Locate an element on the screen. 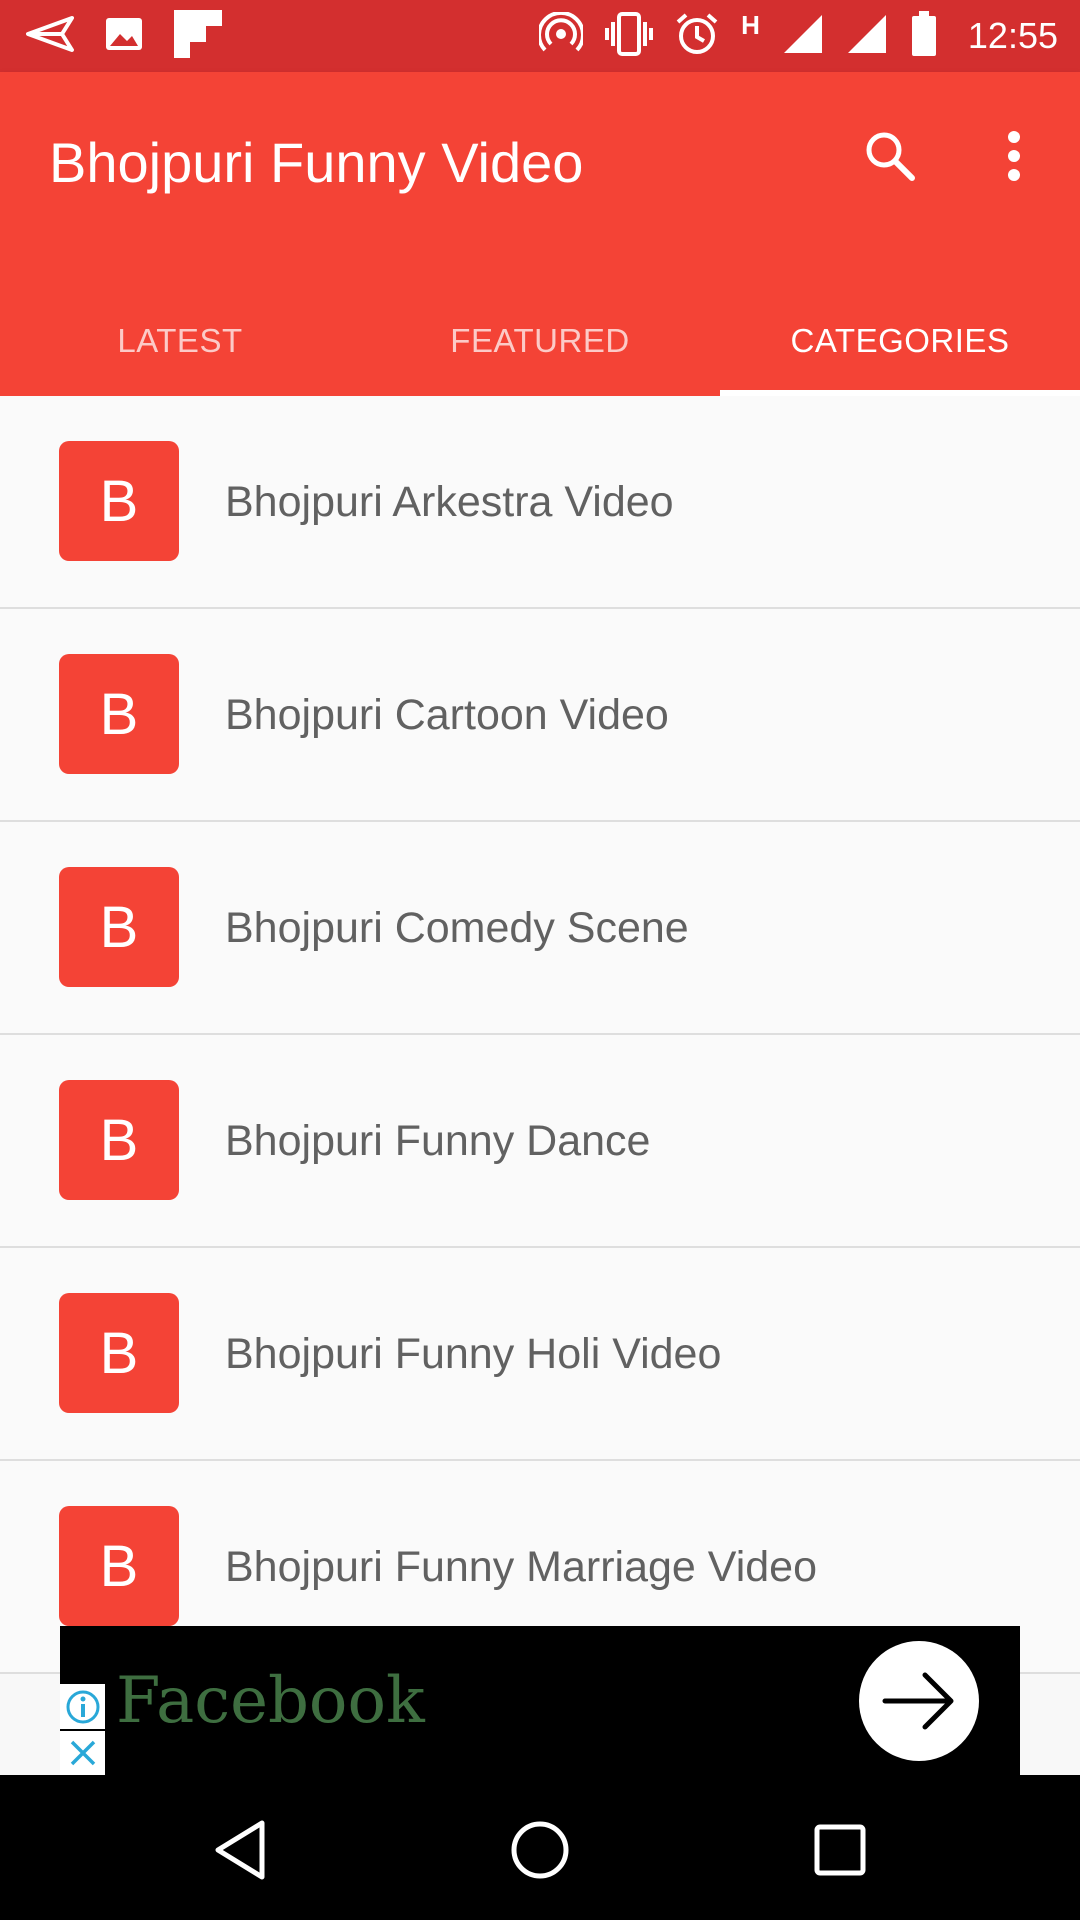 This screenshot has width=1080, height=1920. info-icon is located at coordinates (82, 1706).